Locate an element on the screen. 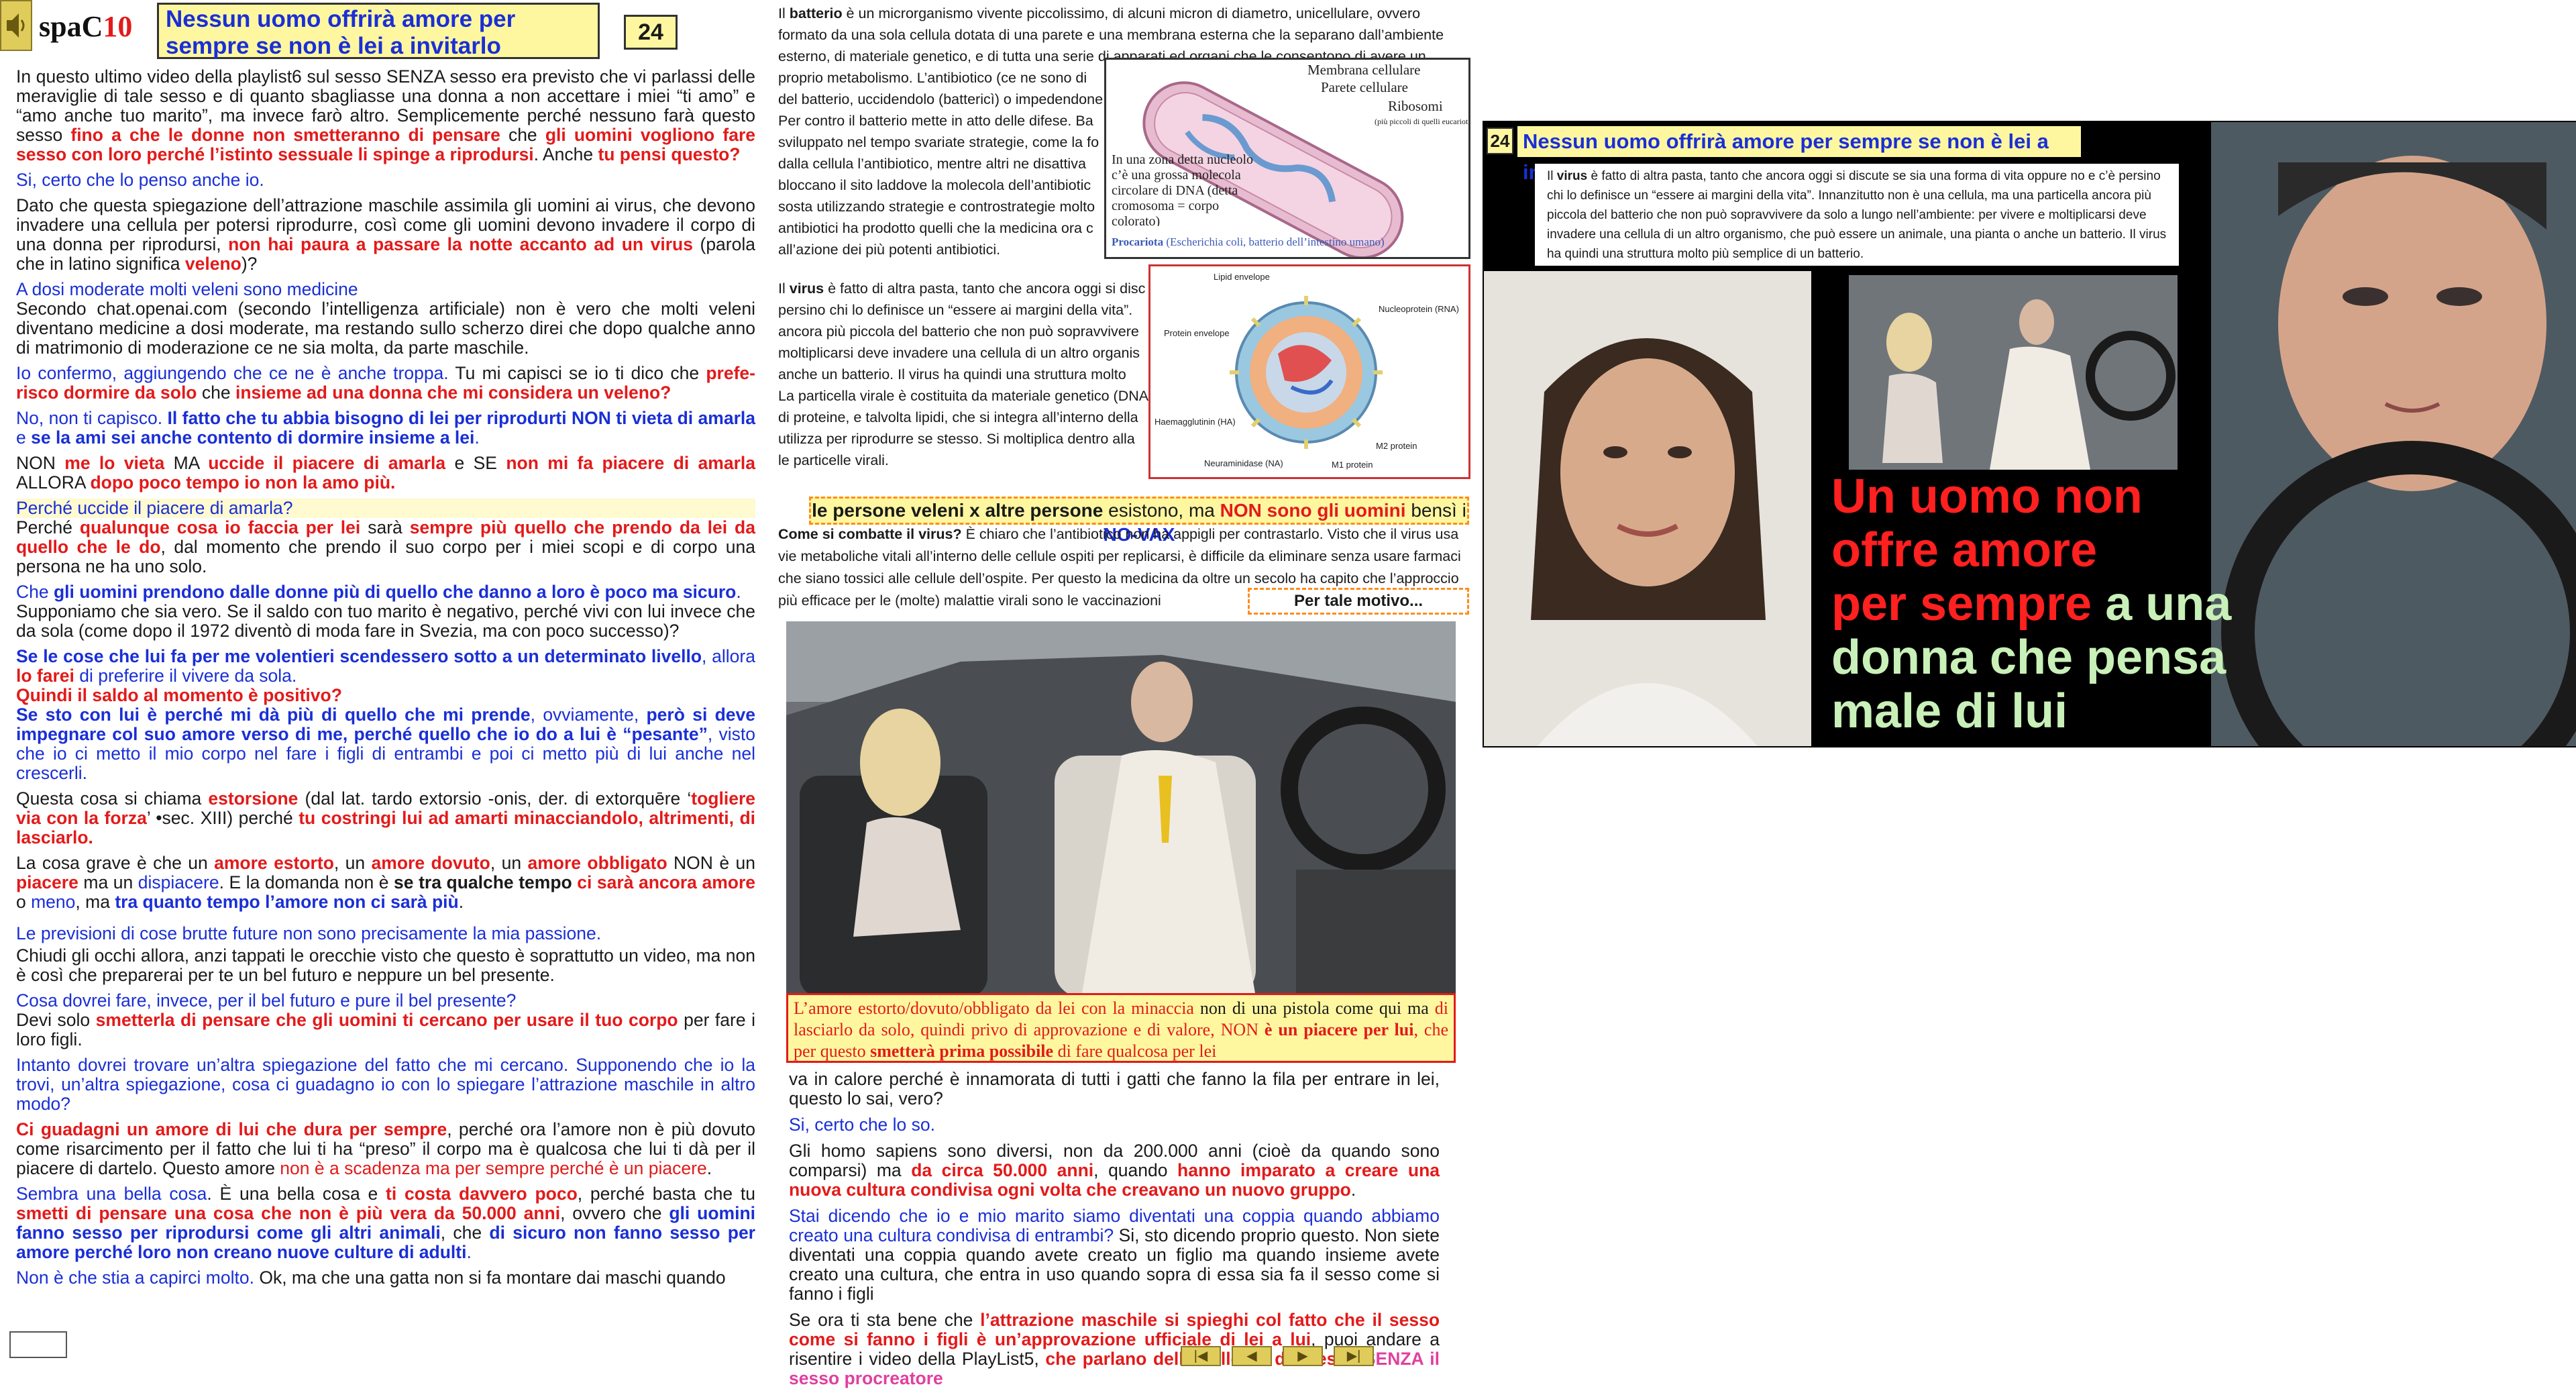 The height and width of the screenshot is (1395, 2576). speaker-icon is located at coordinates (16, 25).